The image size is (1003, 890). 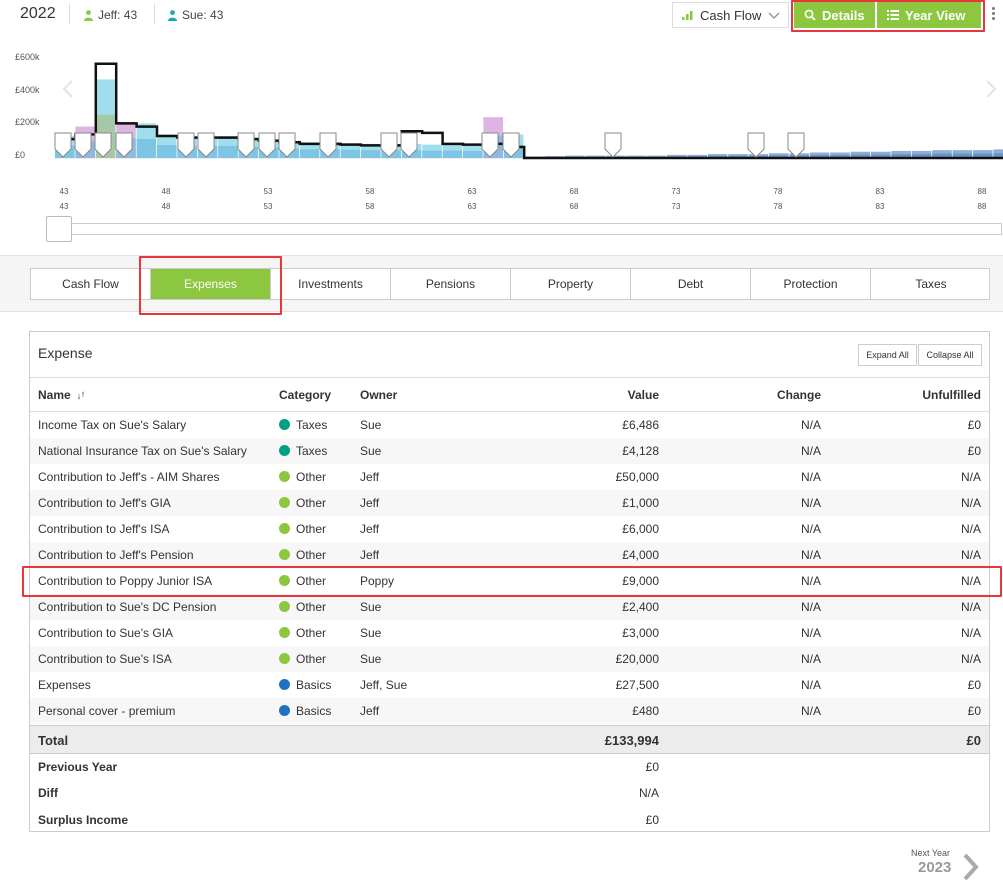 I want to click on tab-investments: Investments, so click(x=331, y=284).